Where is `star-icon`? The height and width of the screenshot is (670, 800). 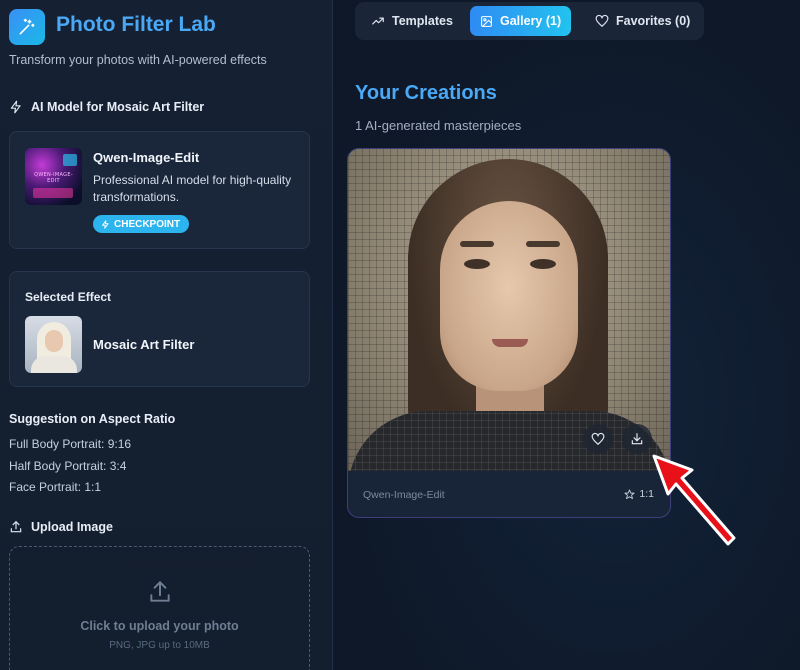
star-icon is located at coordinates (629, 493).